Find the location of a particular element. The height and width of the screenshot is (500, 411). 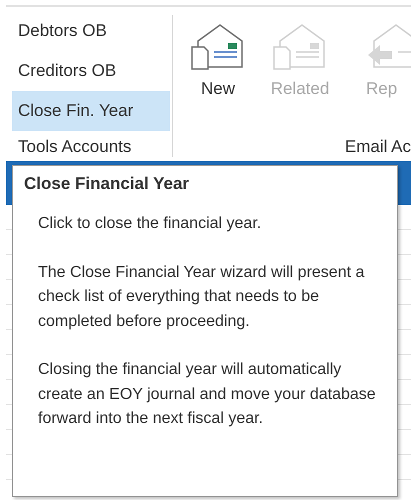

tooltip-text: Closing the financial year will automatically create an EOY journal and move your database forward into the next fiscal year. is located at coordinates (207, 394).